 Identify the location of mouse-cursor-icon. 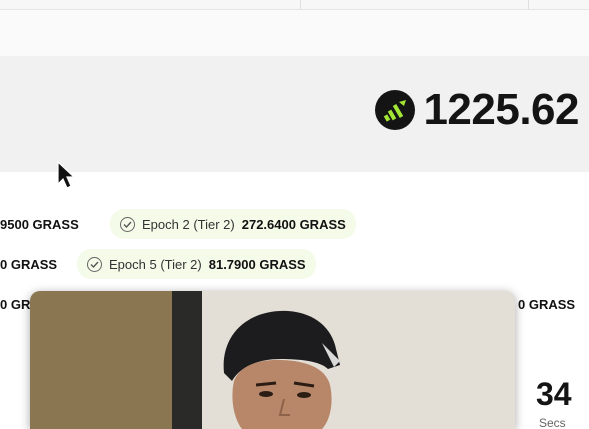
(66, 174).